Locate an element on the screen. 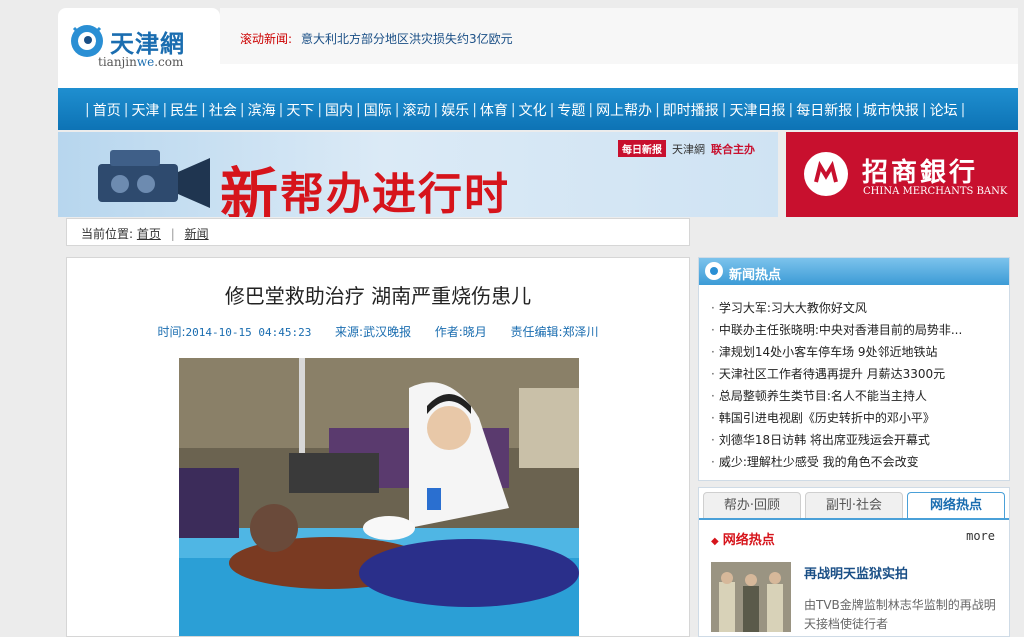 The image size is (1024, 637). hot-news-item: · 刘德华18日访韩 将出席亚残运会开幕式 is located at coordinates (836, 442).